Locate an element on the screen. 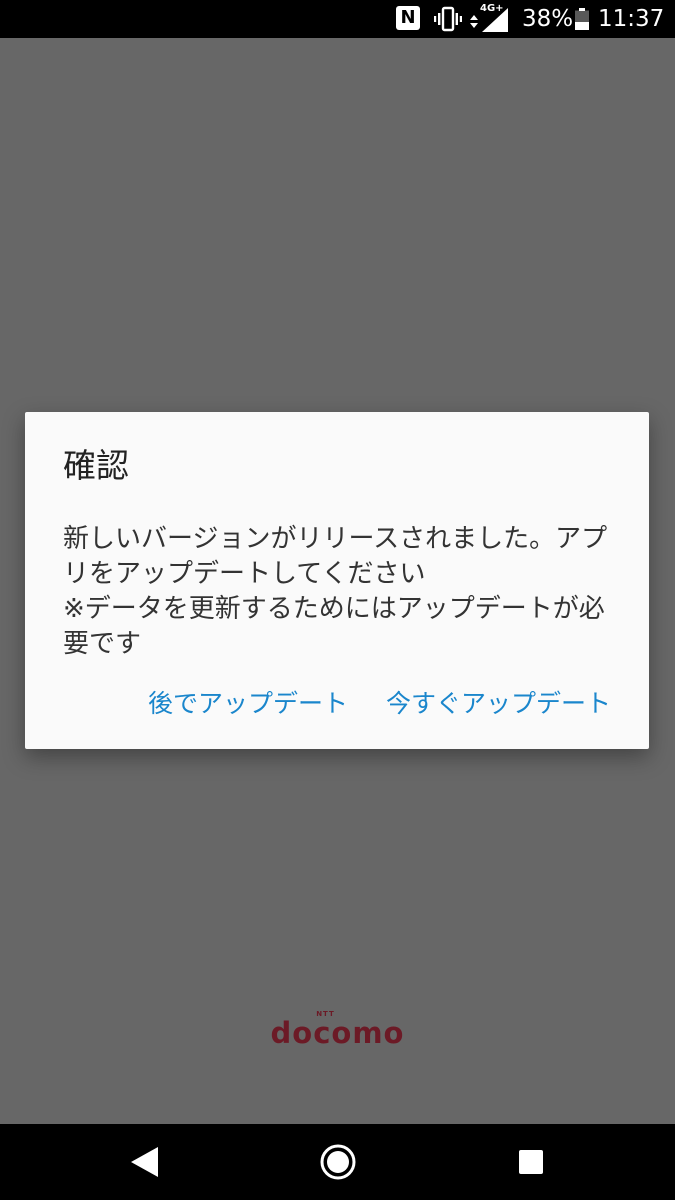 The height and width of the screenshot is (1200, 675). status-bar: 4G+ 38% 11:37 is located at coordinates (337, 19).